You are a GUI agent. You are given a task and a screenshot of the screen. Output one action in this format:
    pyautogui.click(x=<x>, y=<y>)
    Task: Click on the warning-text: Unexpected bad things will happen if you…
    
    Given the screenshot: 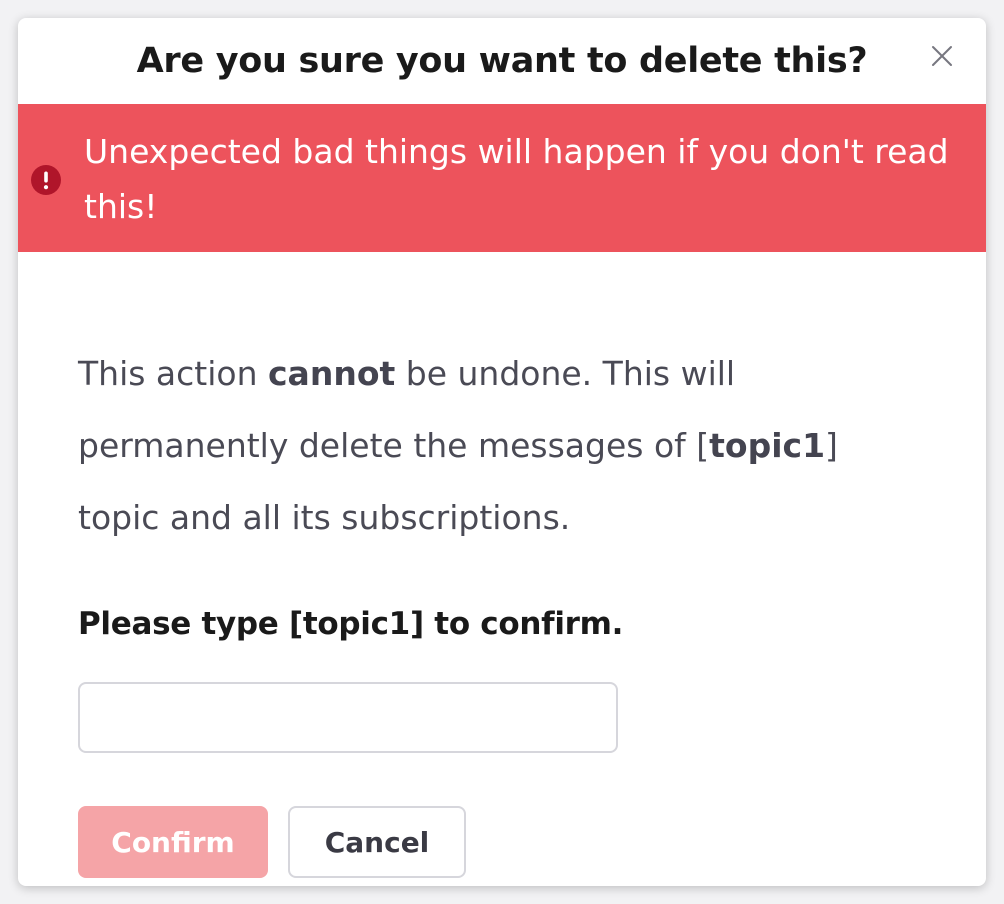 What is the action you would take?
    pyautogui.click(x=516, y=179)
    